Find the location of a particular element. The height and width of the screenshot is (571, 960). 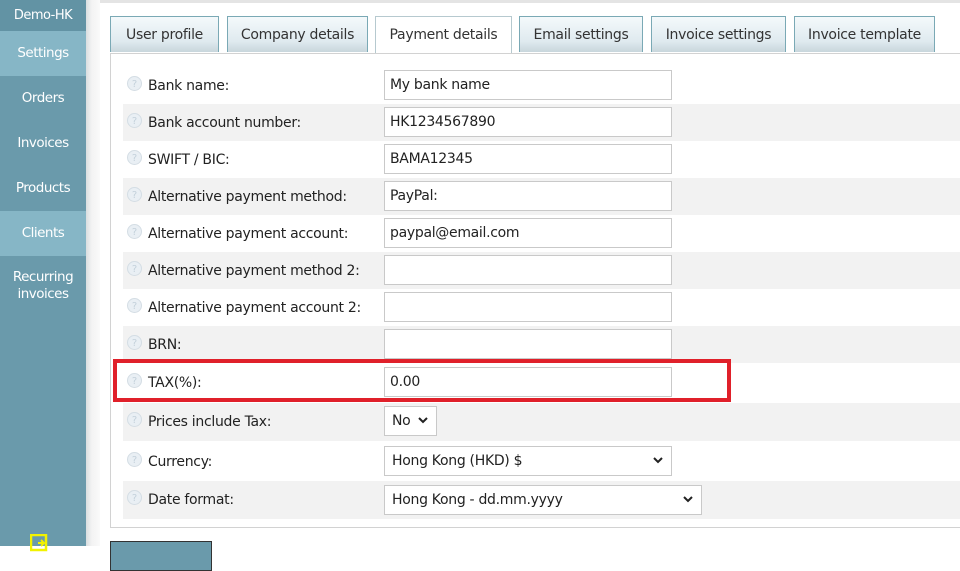

alternative-payment-method-input is located at coordinates (528, 196).